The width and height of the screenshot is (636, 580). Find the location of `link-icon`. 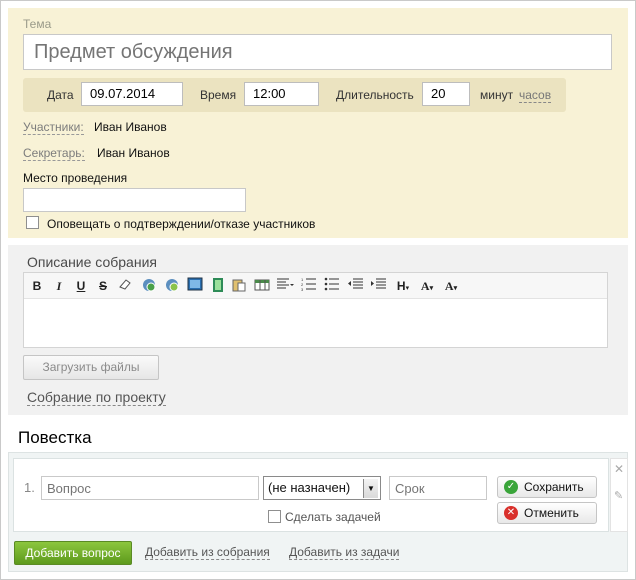

link-icon is located at coordinates (149, 286).